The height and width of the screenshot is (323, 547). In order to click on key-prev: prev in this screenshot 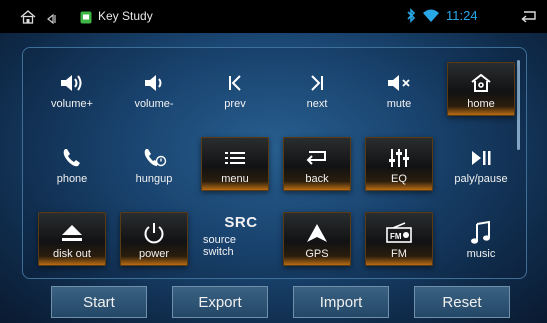, I will do `click(235, 89)`.